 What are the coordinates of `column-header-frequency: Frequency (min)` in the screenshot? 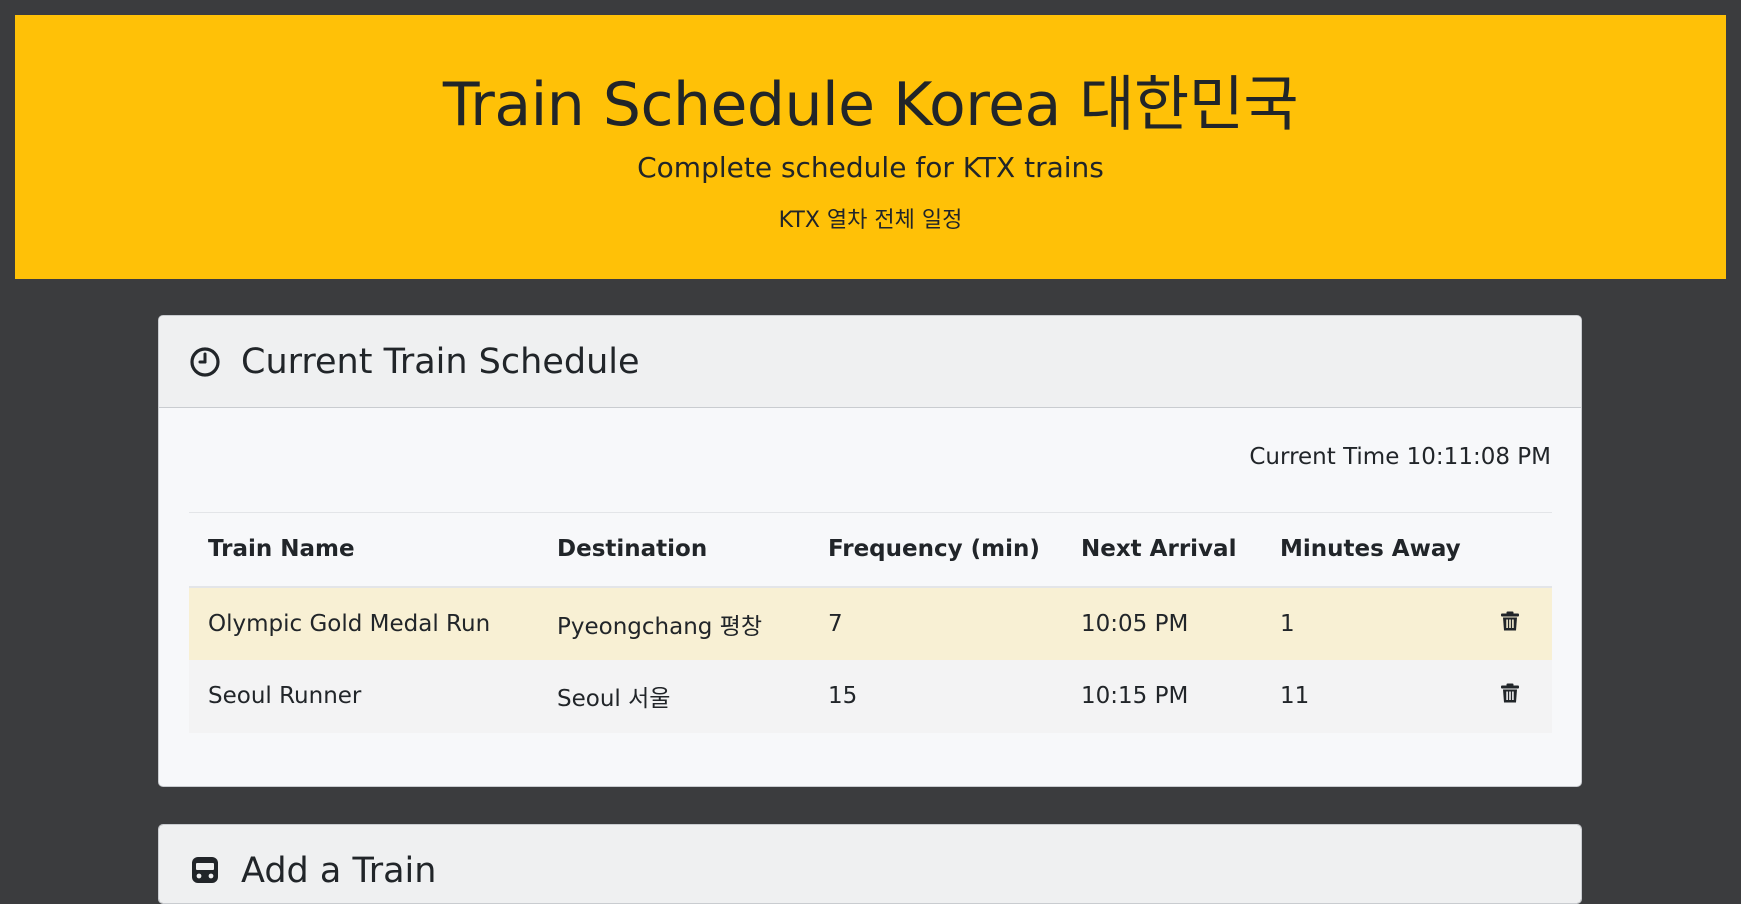 It's located at (935, 550).